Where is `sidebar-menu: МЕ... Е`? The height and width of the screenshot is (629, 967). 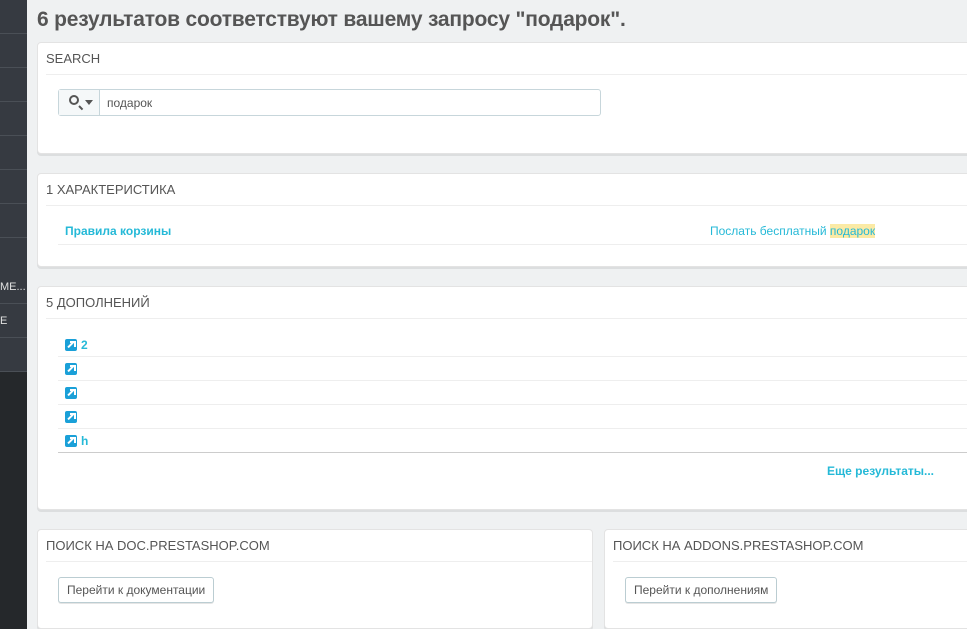 sidebar-menu: МЕ... Е is located at coordinates (13, 186).